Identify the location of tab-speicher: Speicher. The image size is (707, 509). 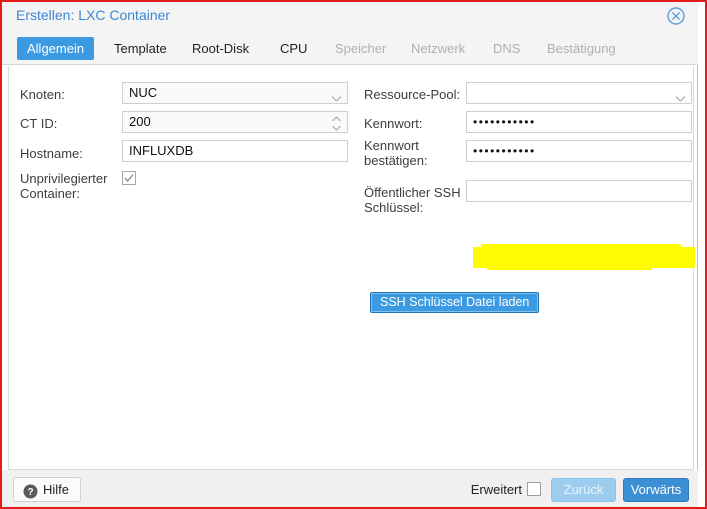
(360, 49).